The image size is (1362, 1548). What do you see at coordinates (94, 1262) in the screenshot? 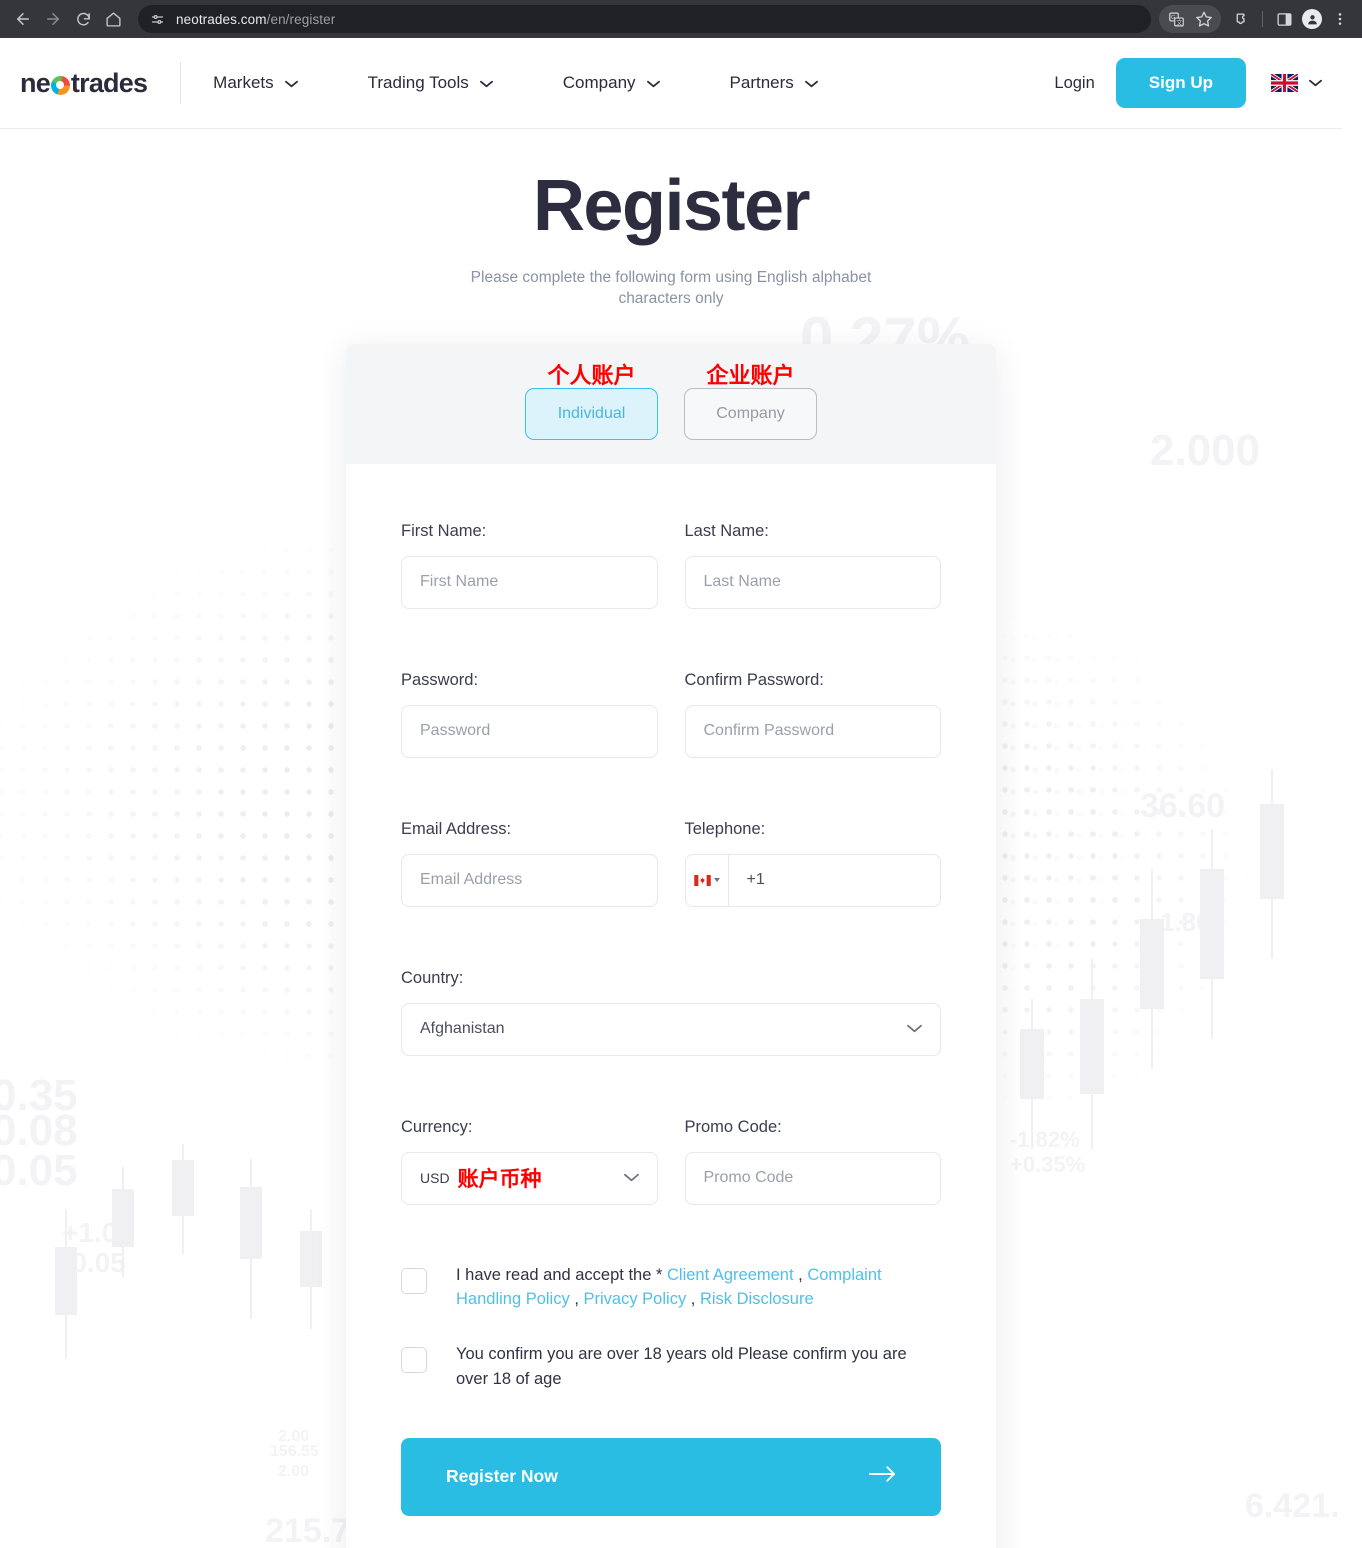
I see `bg-number: -0.05` at bounding box center [94, 1262].